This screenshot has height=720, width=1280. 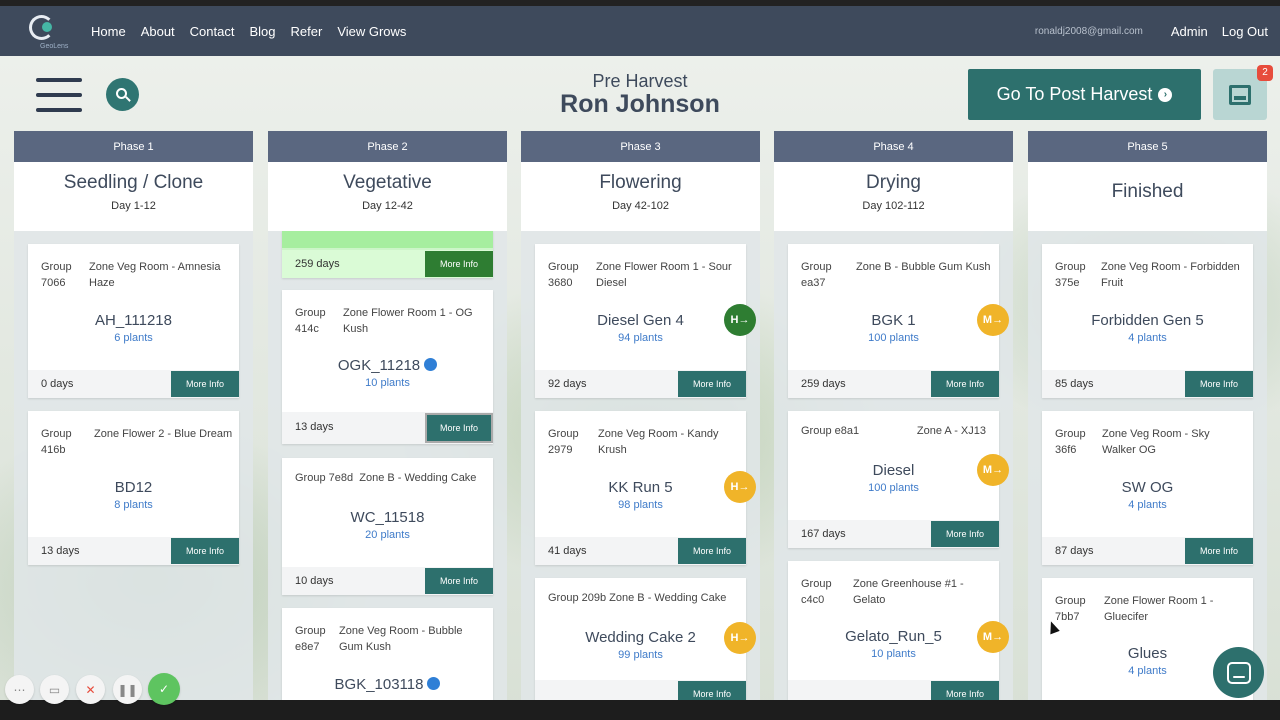 I want to click on batch-plants-link: 99 plants, so click(x=640, y=655).